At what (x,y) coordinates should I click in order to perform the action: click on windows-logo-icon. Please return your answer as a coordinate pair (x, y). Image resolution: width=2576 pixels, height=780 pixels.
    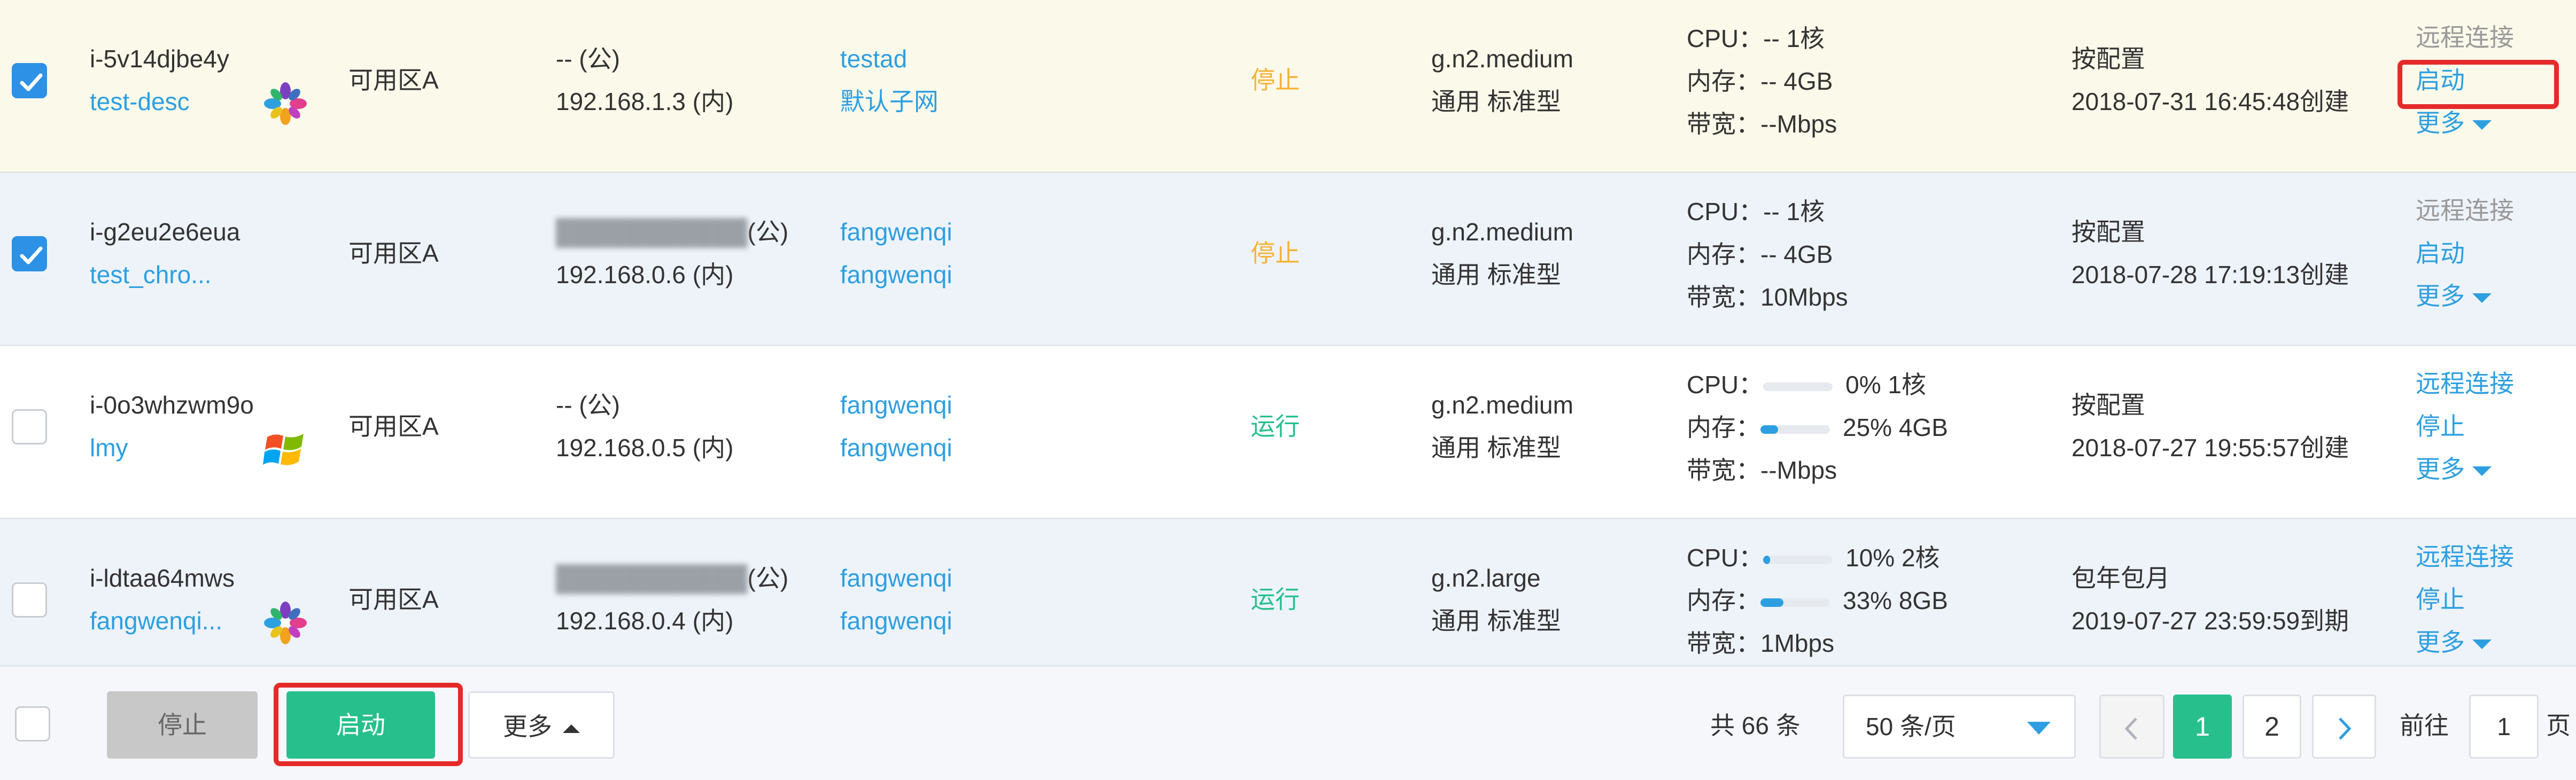
    Looking at the image, I should click on (283, 450).